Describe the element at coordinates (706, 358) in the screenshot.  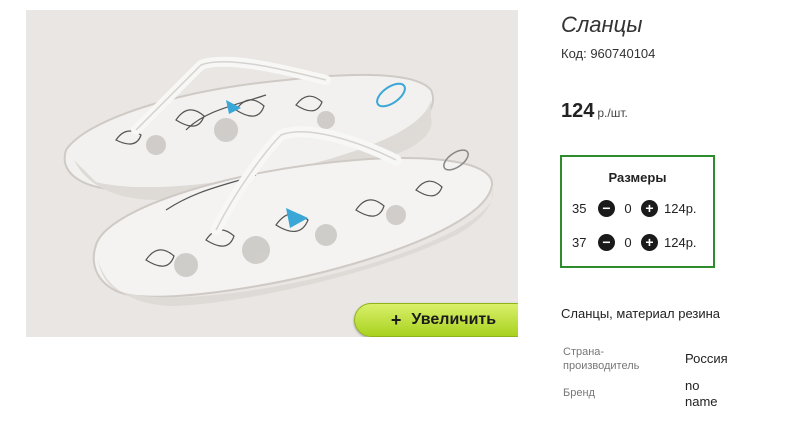
I see `attribute-value-country: Россия` at that location.